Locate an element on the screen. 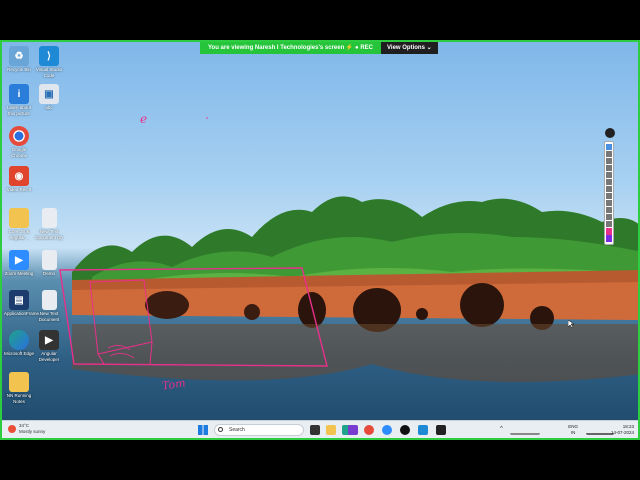 The height and width of the screenshot is (480, 640). weather-text: Mostly sunny is located at coordinates (32, 431).